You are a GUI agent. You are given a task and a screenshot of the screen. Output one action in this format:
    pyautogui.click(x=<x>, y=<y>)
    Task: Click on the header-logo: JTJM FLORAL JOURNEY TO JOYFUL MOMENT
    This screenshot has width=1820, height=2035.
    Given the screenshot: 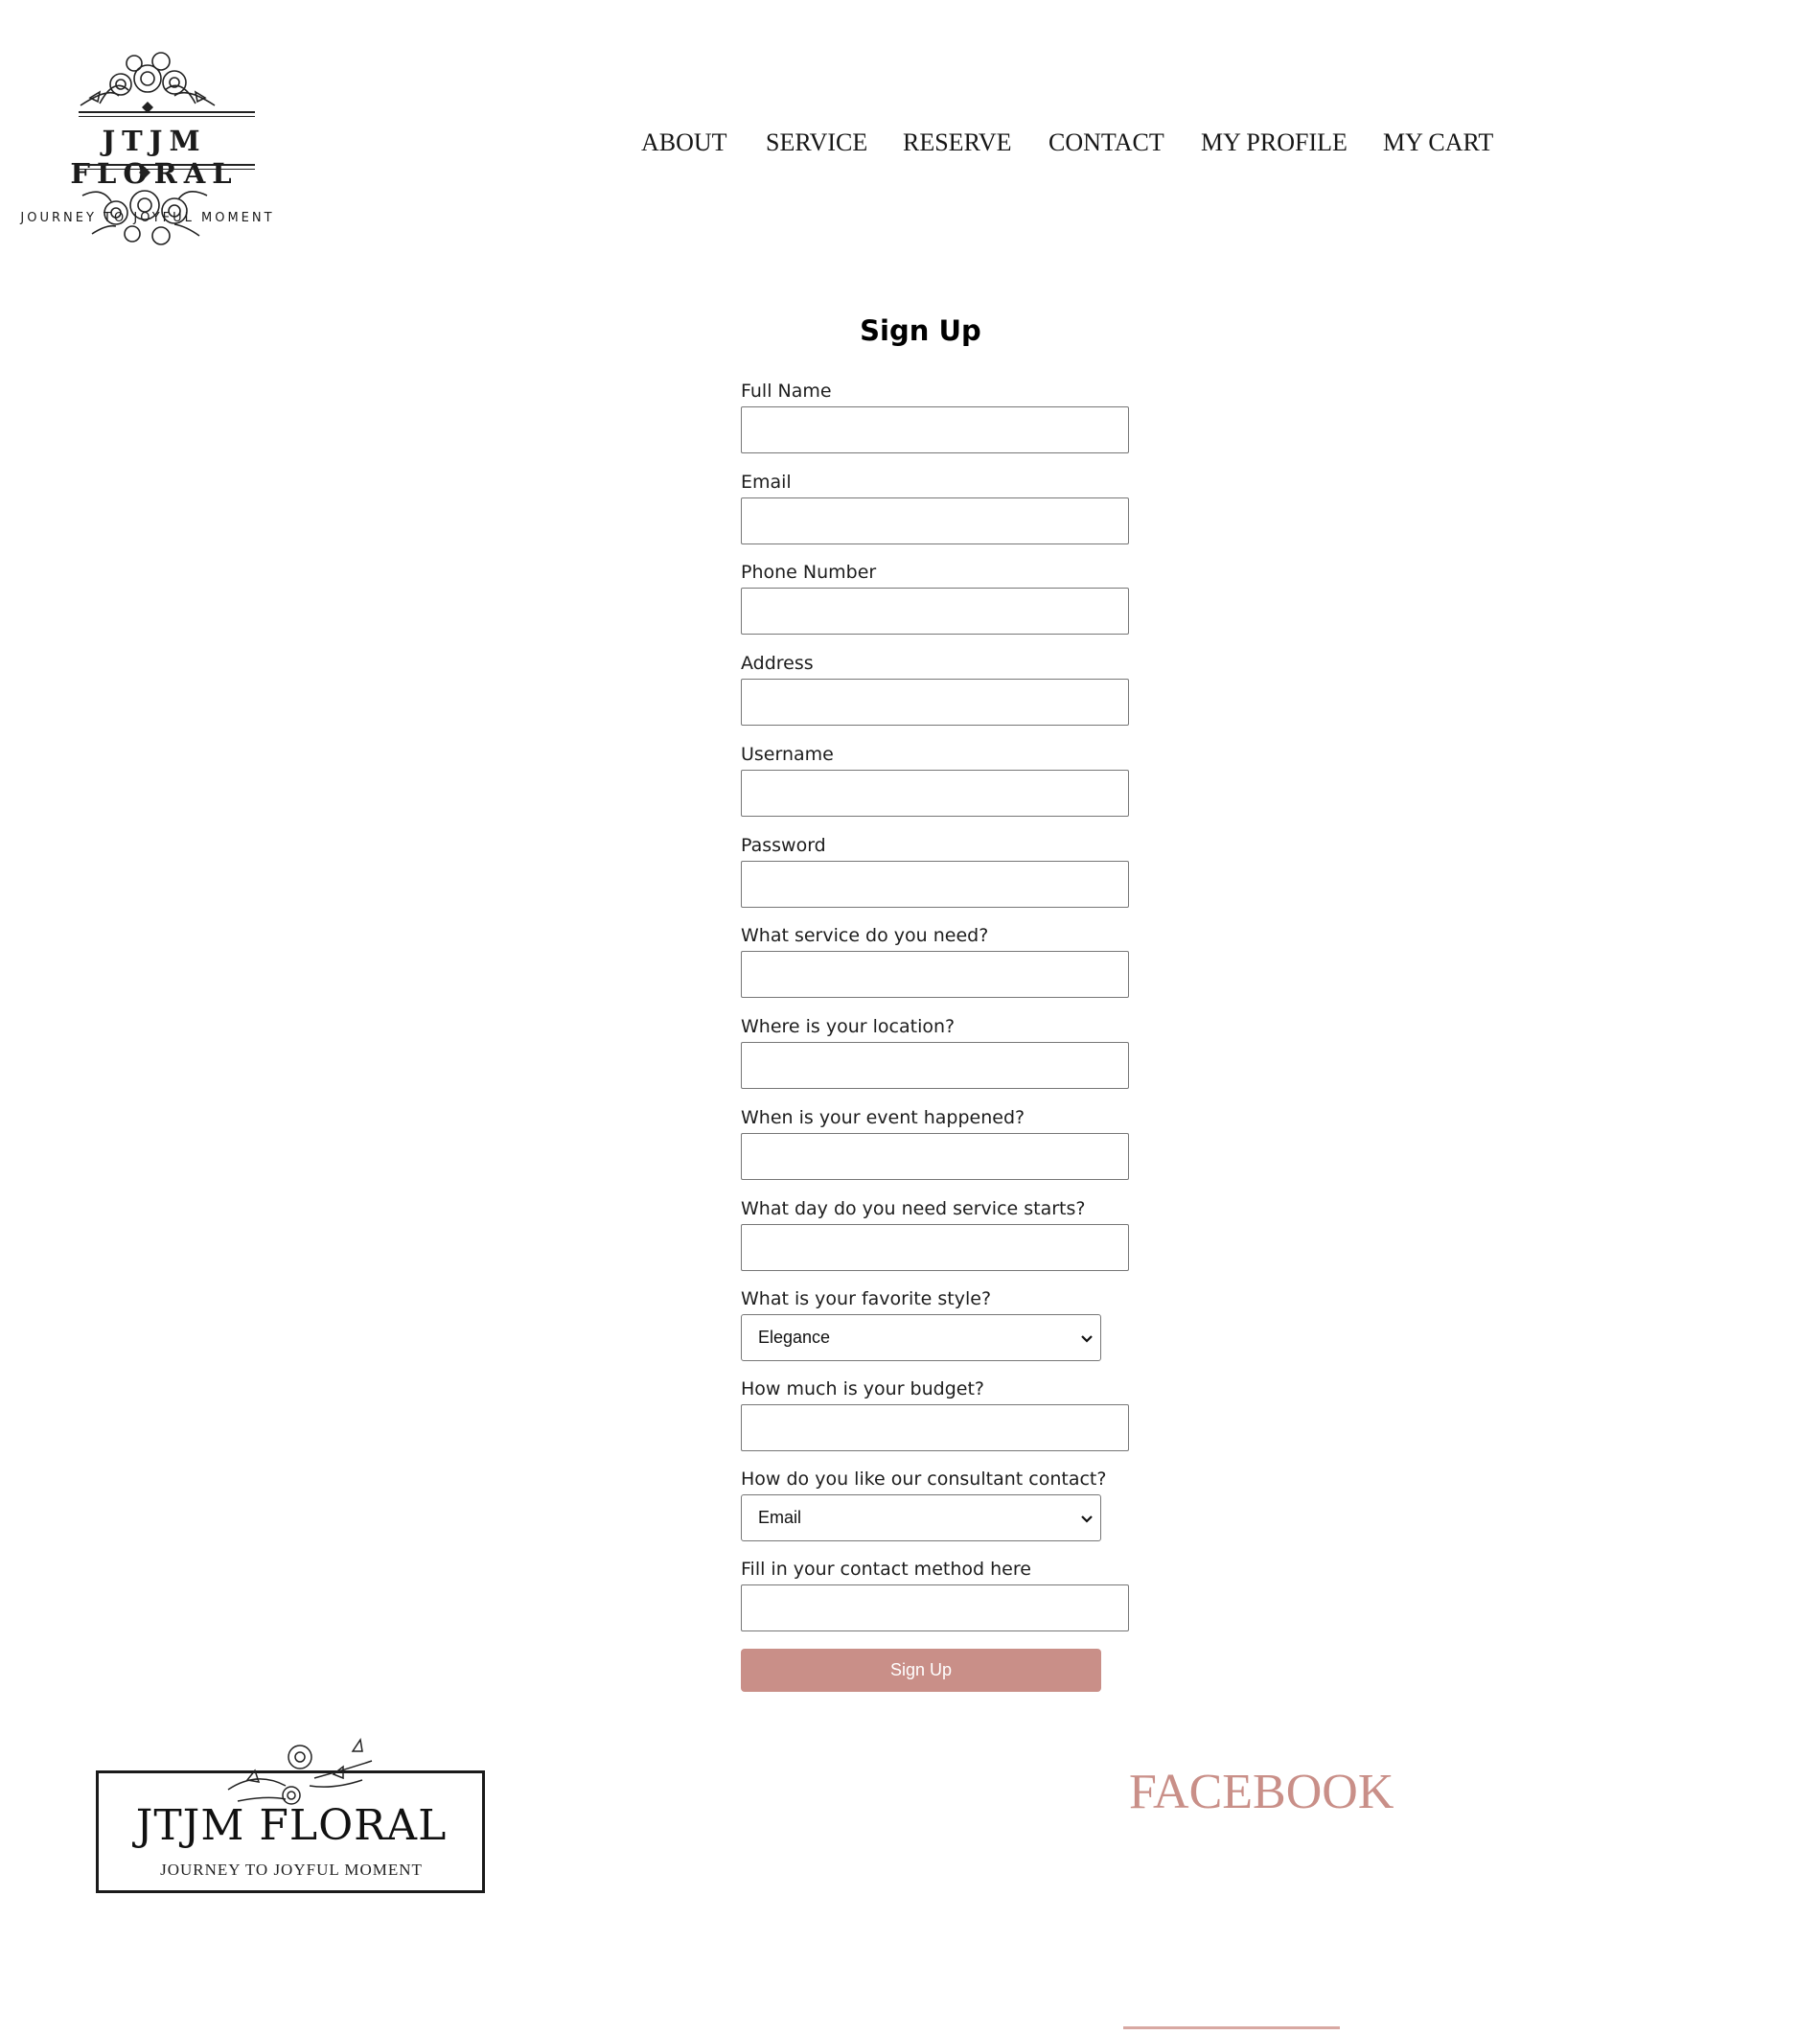 What is the action you would take?
    pyautogui.click(x=147, y=146)
    